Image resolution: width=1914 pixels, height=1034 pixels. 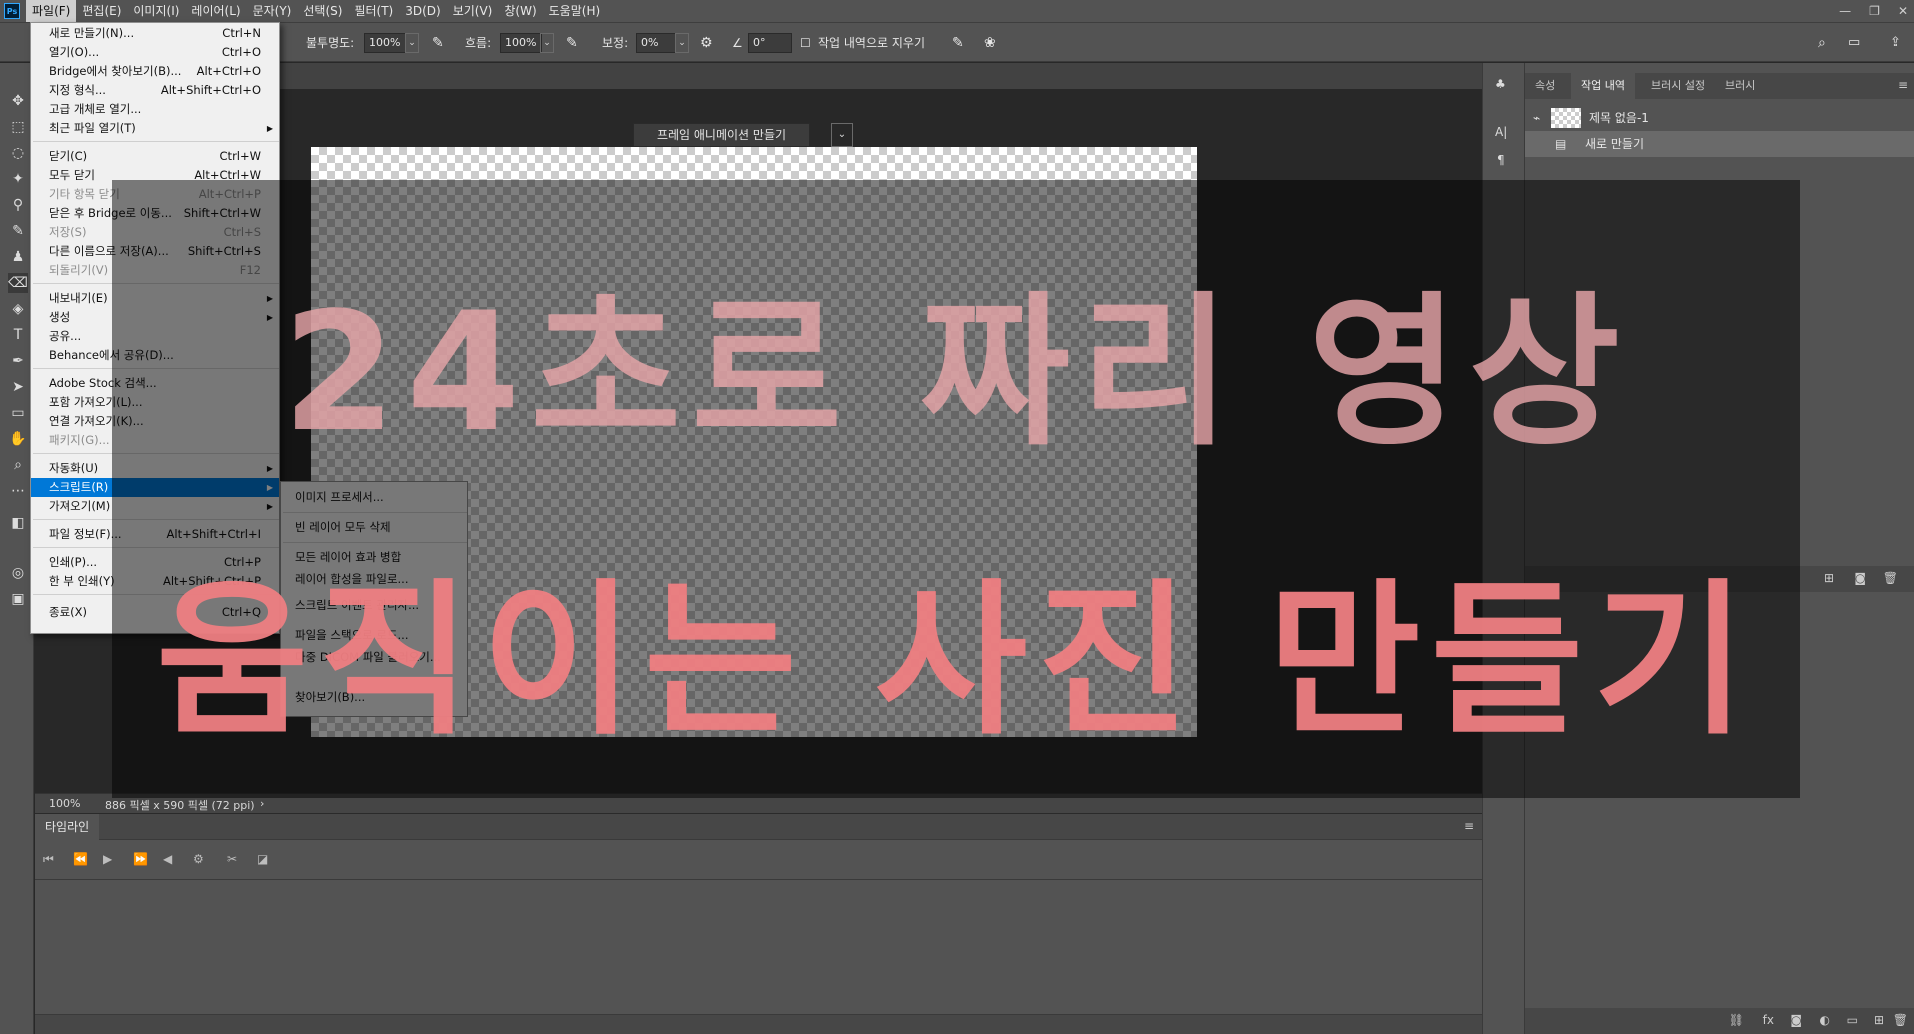 What do you see at coordinates (656, 43) in the screenshot?
I see `smoothing-field: 0%` at bounding box center [656, 43].